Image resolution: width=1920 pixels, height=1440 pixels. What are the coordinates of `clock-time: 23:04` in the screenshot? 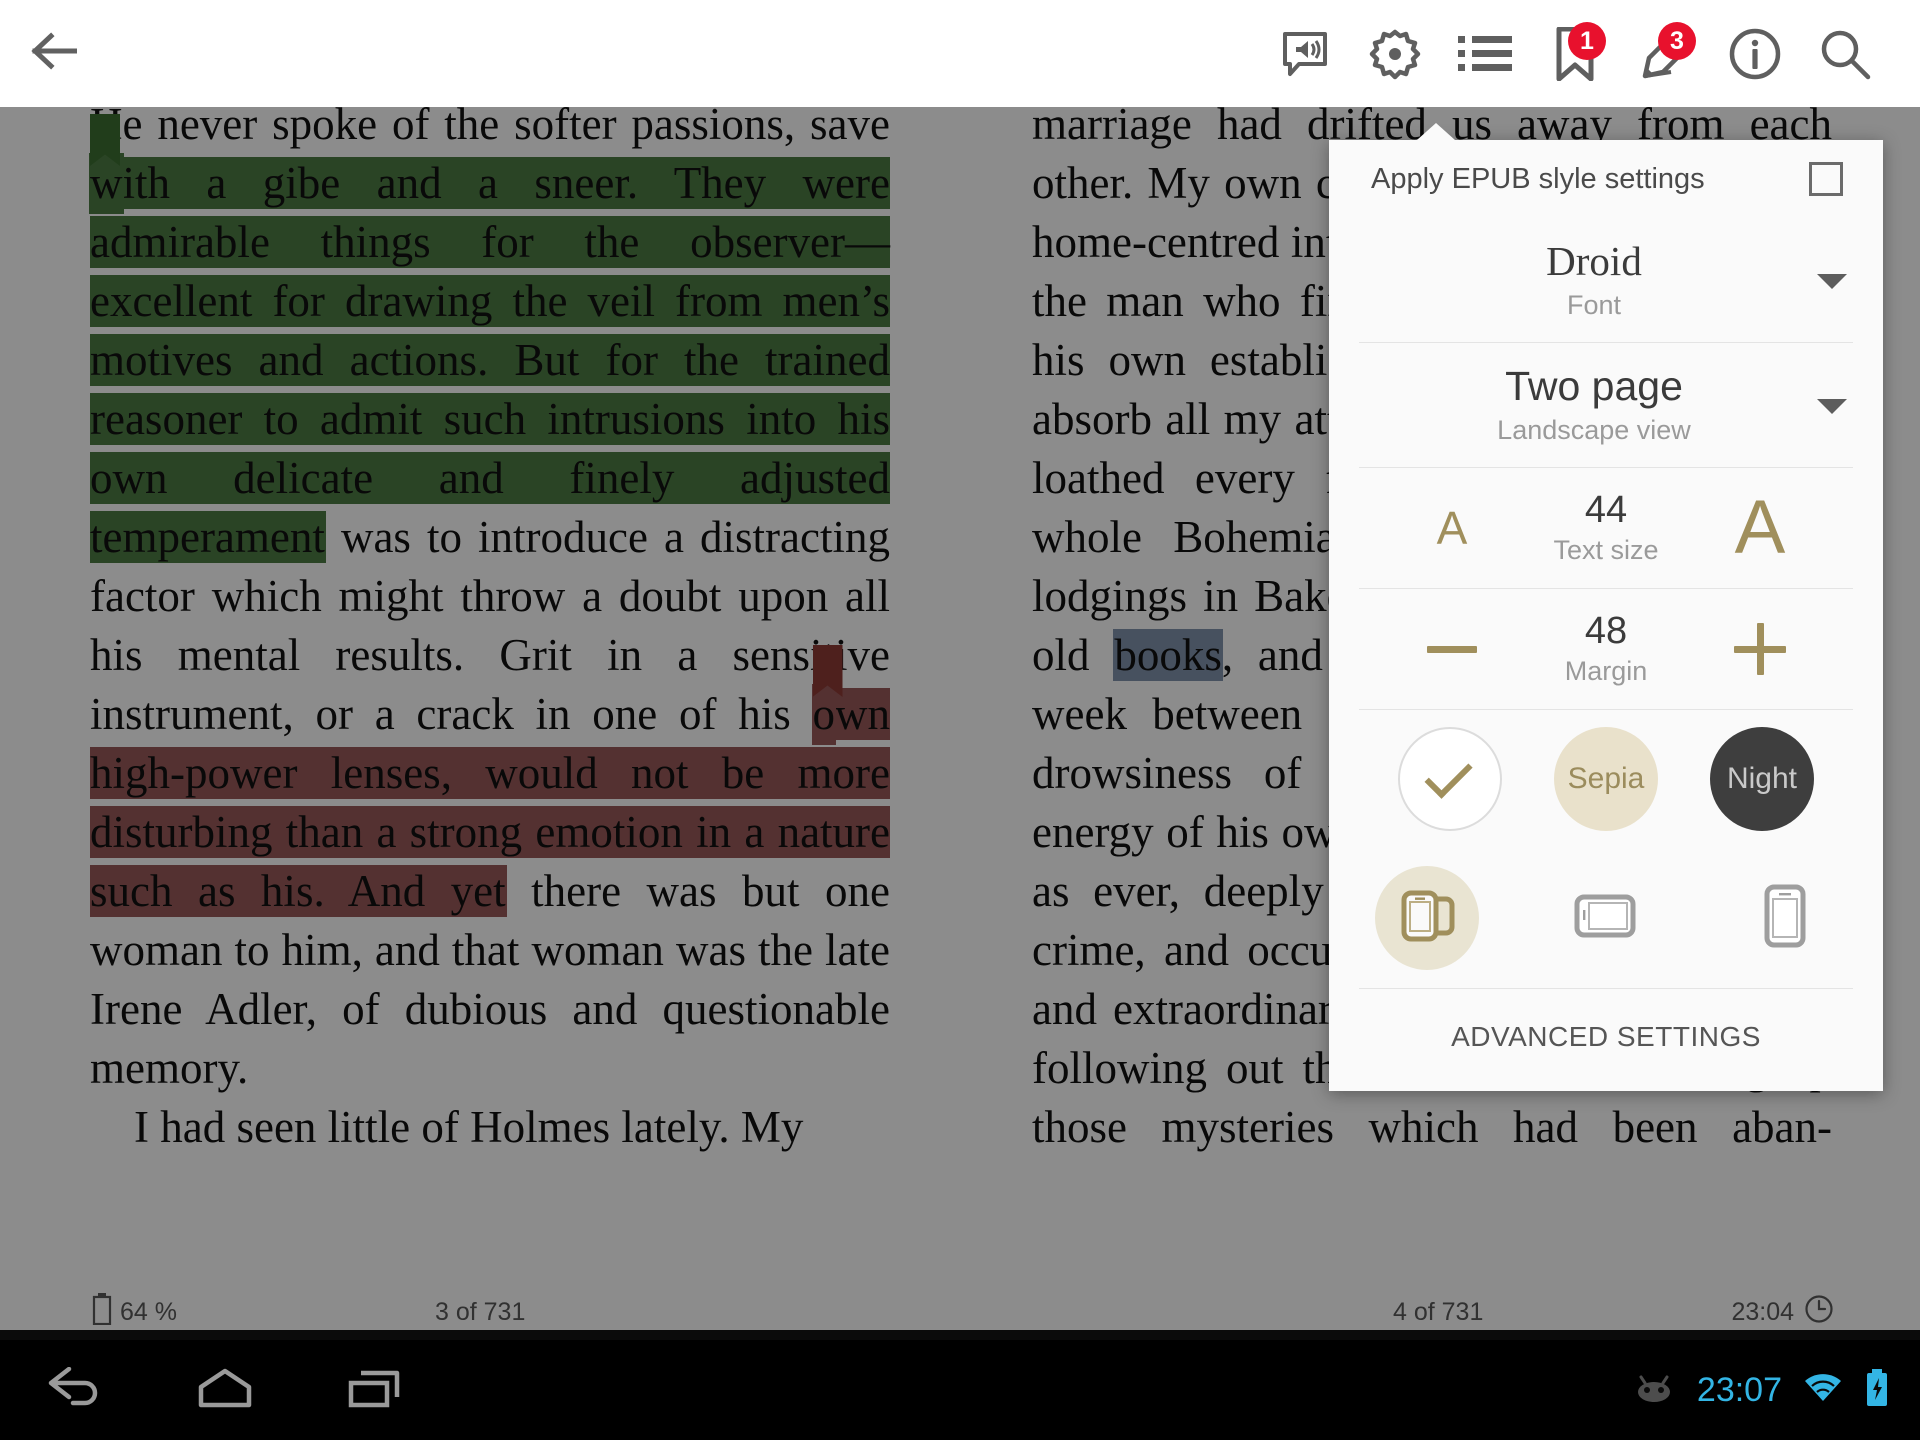 It's located at (1762, 1311).